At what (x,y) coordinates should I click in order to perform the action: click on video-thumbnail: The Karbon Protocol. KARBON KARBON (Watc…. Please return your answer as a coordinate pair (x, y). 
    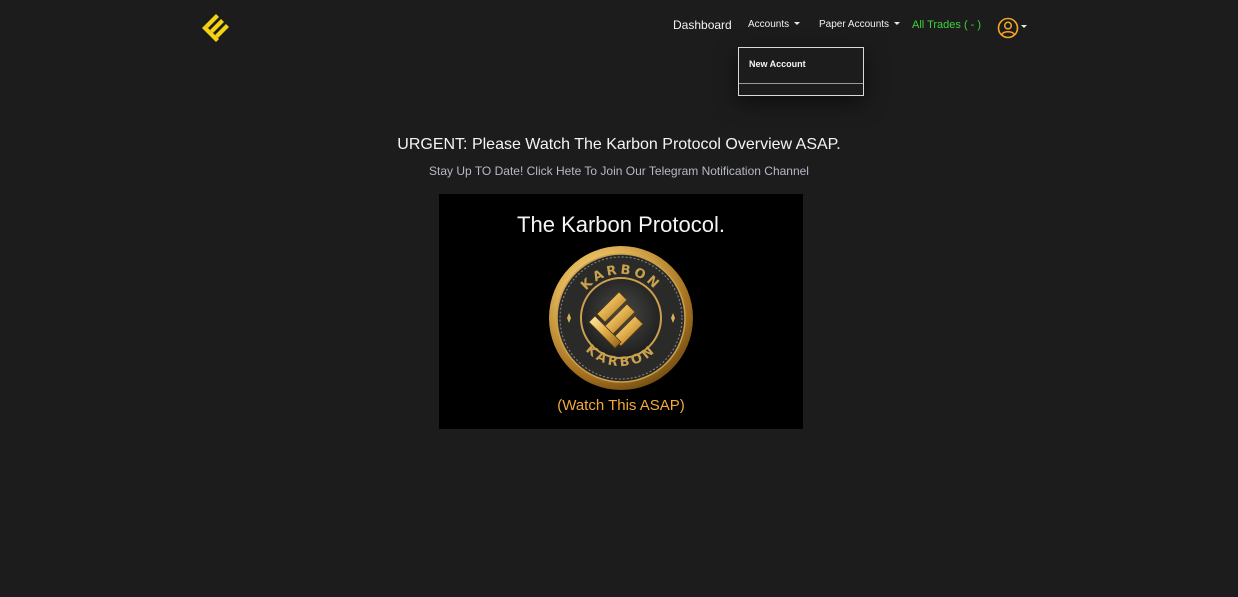
    Looking at the image, I should click on (621, 311).